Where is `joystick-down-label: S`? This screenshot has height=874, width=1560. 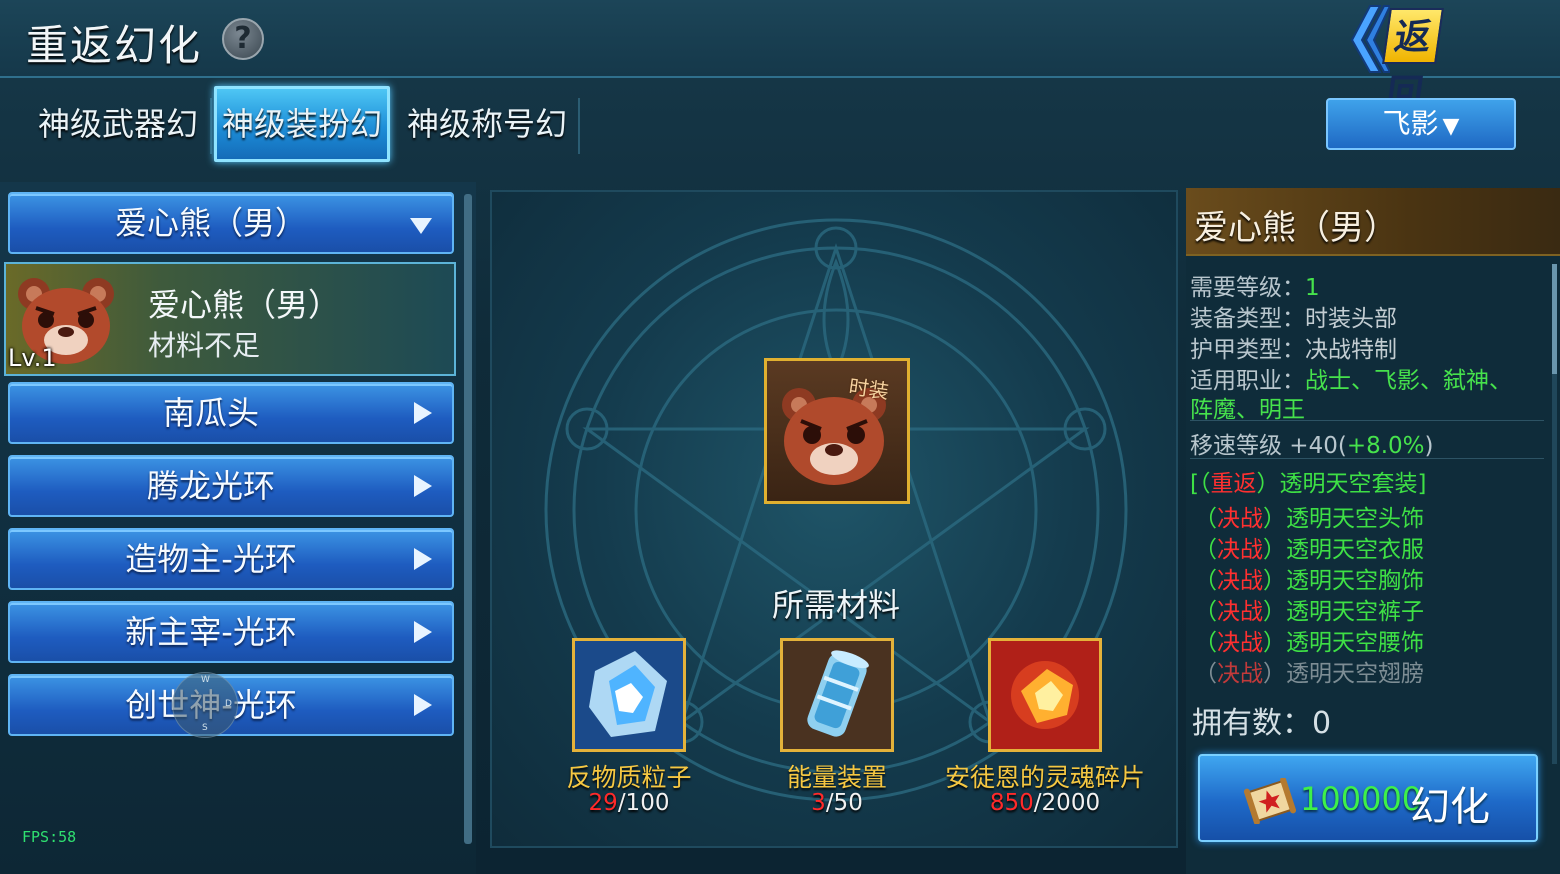 joystick-down-label: S is located at coordinates (205, 728).